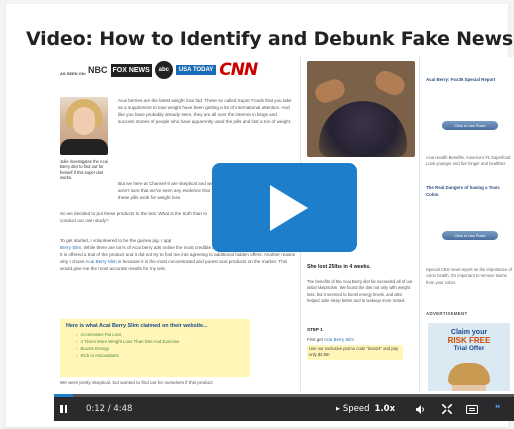  What do you see at coordinates (461, 79) in the screenshot?
I see `special-report-text: Acai Berry: Fox35 Special Report` at bounding box center [461, 79].